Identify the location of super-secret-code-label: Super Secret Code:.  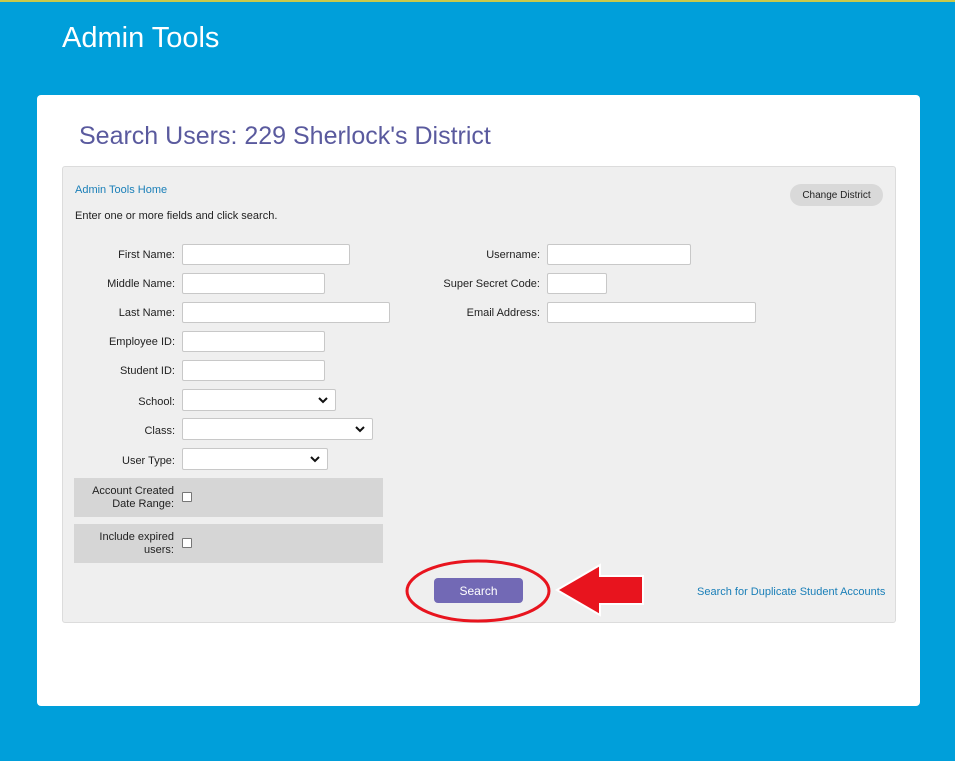
(491, 284).